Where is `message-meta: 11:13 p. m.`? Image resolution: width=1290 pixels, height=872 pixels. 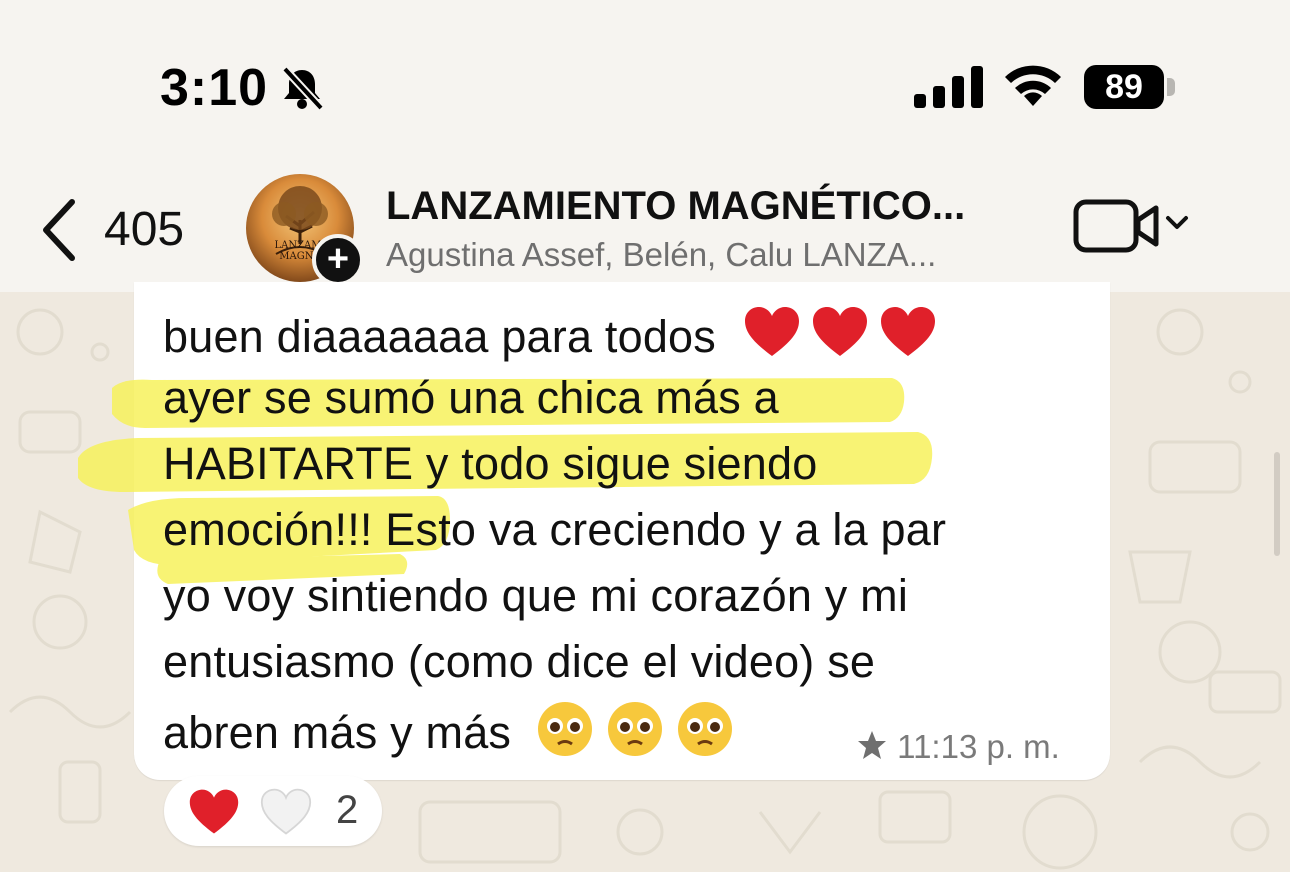
message-meta: 11:13 p. m. is located at coordinates (958, 747).